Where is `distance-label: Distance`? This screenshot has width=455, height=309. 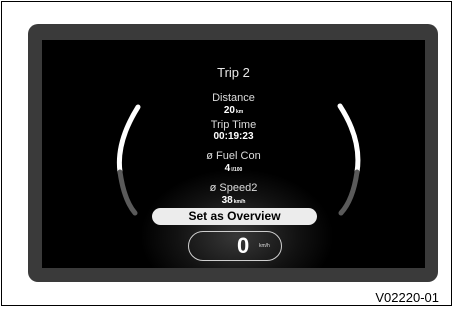
distance-label: Distance is located at coordinates (233, 98).